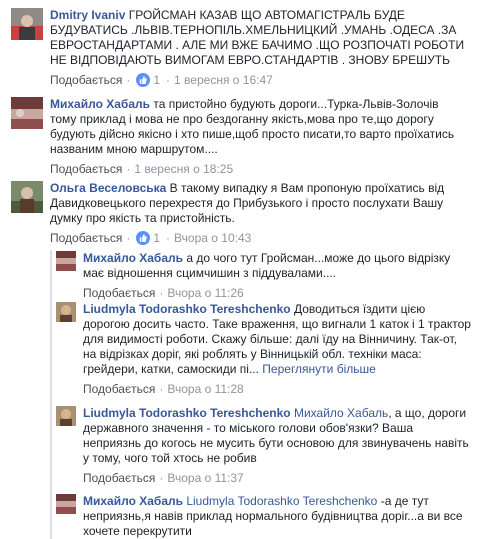  Describe the element at coordinates (281, 501) in the screenshot. I see `reply-mention: Liudmyla Todorashko Tereshchenko` at that location.